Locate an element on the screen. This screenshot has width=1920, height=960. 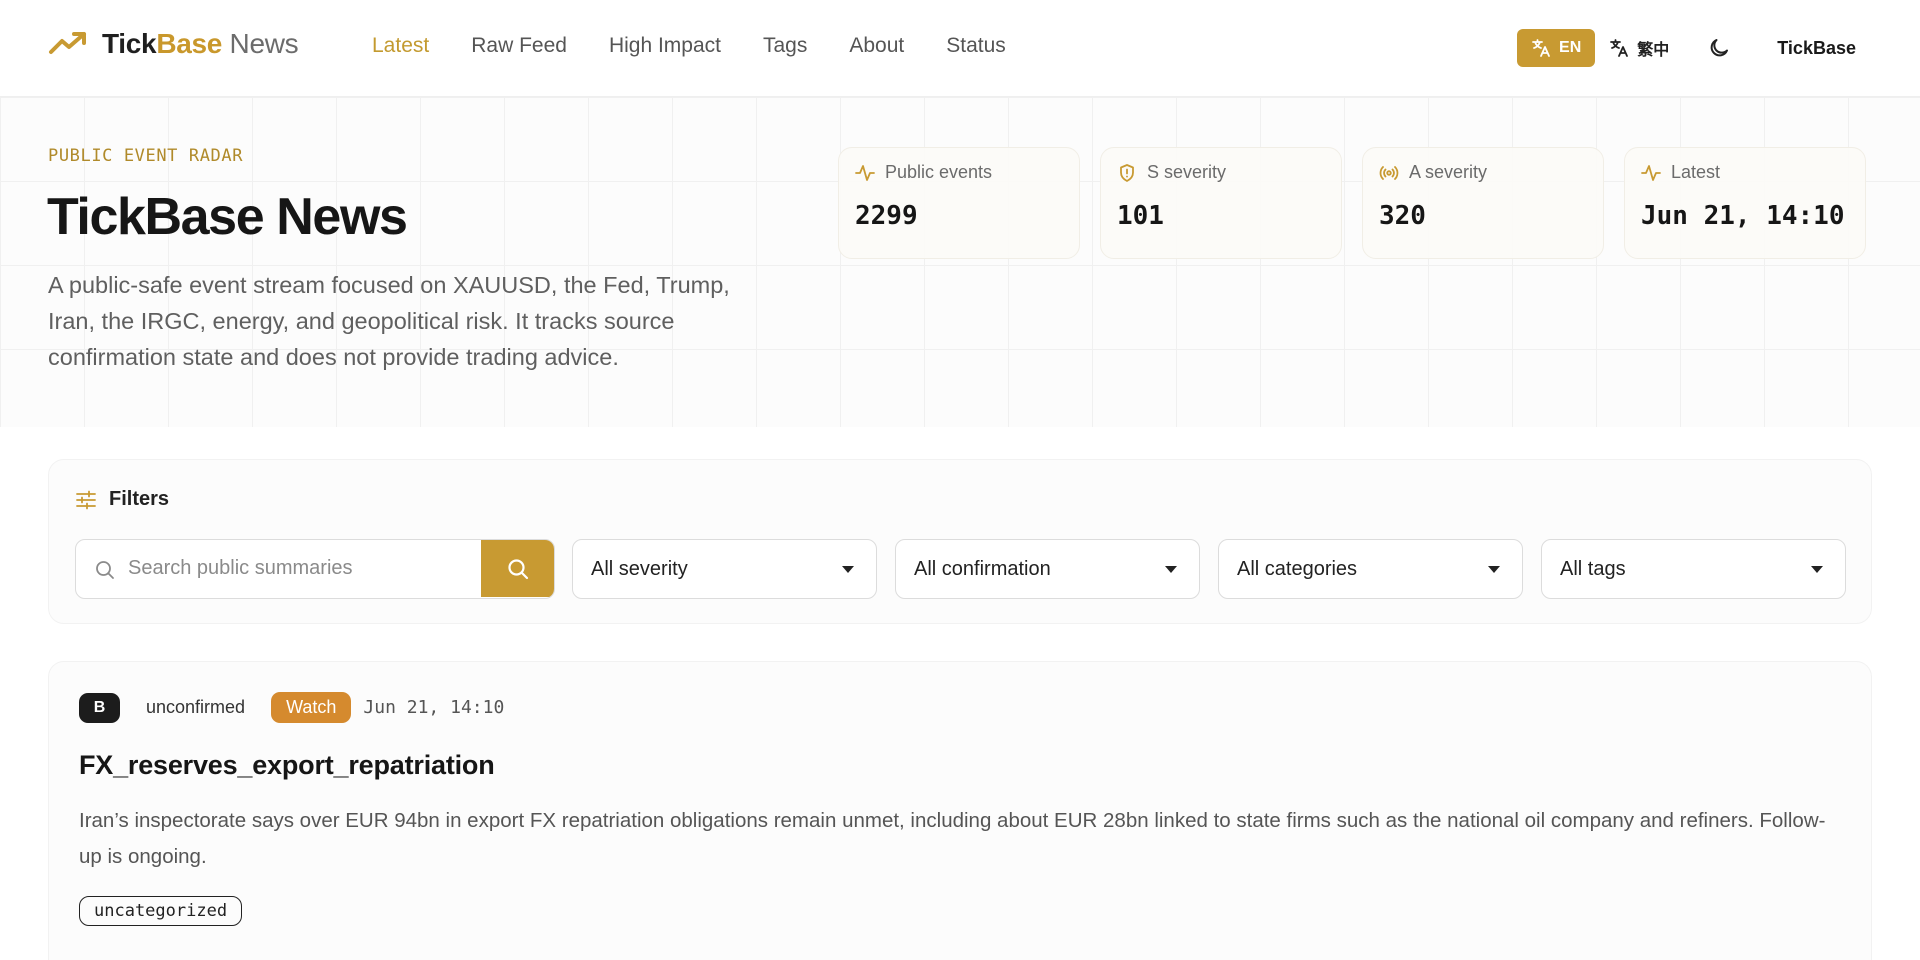
event-meta: B unconfirmed Watch Jun 21, 14:10 is located at coordinates (291, 707).